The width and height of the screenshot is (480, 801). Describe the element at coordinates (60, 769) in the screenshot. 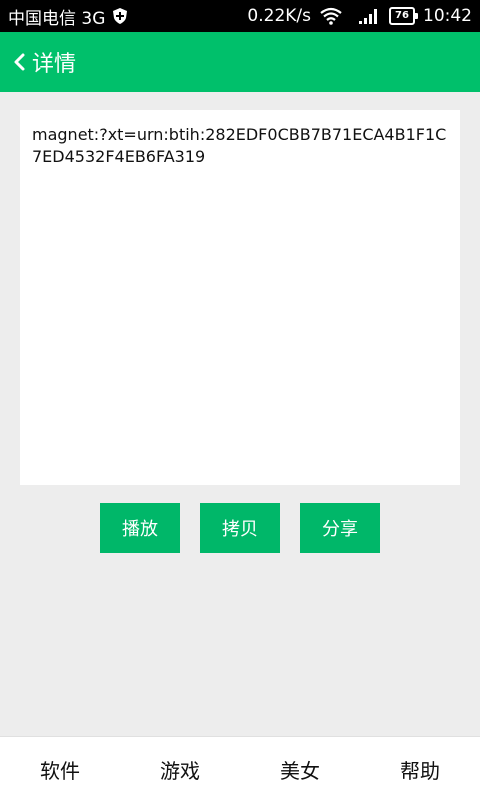

I see `nav-item-software: 软件` at that location.